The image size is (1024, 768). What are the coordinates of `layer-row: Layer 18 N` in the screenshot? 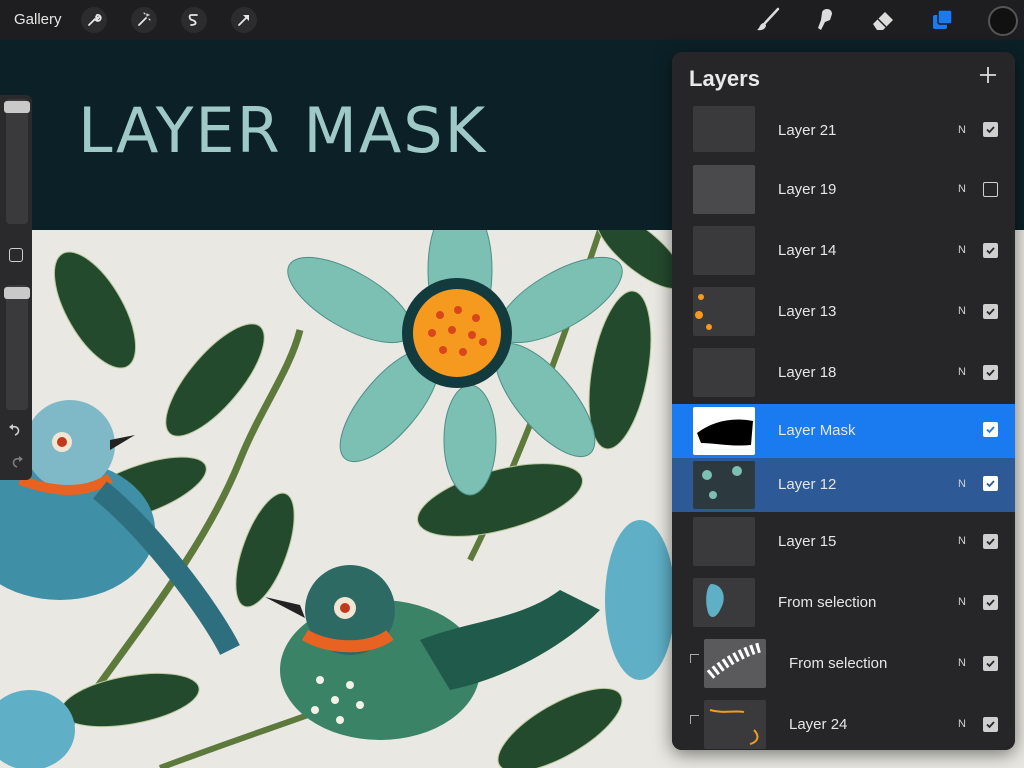 It's located at (843, 374).